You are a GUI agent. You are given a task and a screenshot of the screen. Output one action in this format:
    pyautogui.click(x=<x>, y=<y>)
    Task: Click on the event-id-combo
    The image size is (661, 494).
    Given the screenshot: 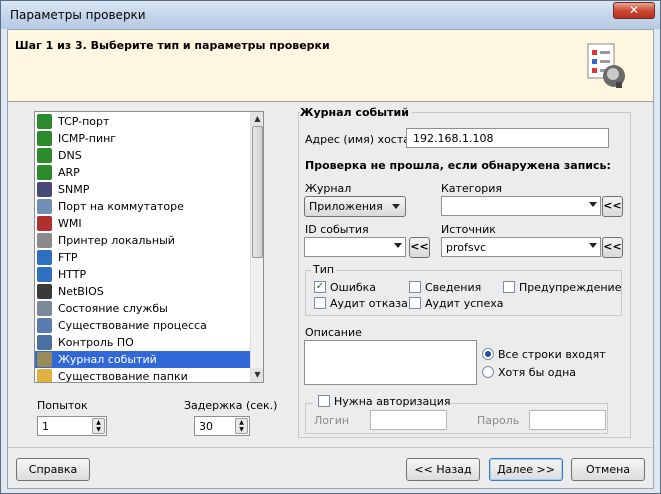 What is the action you would take?
    pyautogui.click(x=355, y=247)
    